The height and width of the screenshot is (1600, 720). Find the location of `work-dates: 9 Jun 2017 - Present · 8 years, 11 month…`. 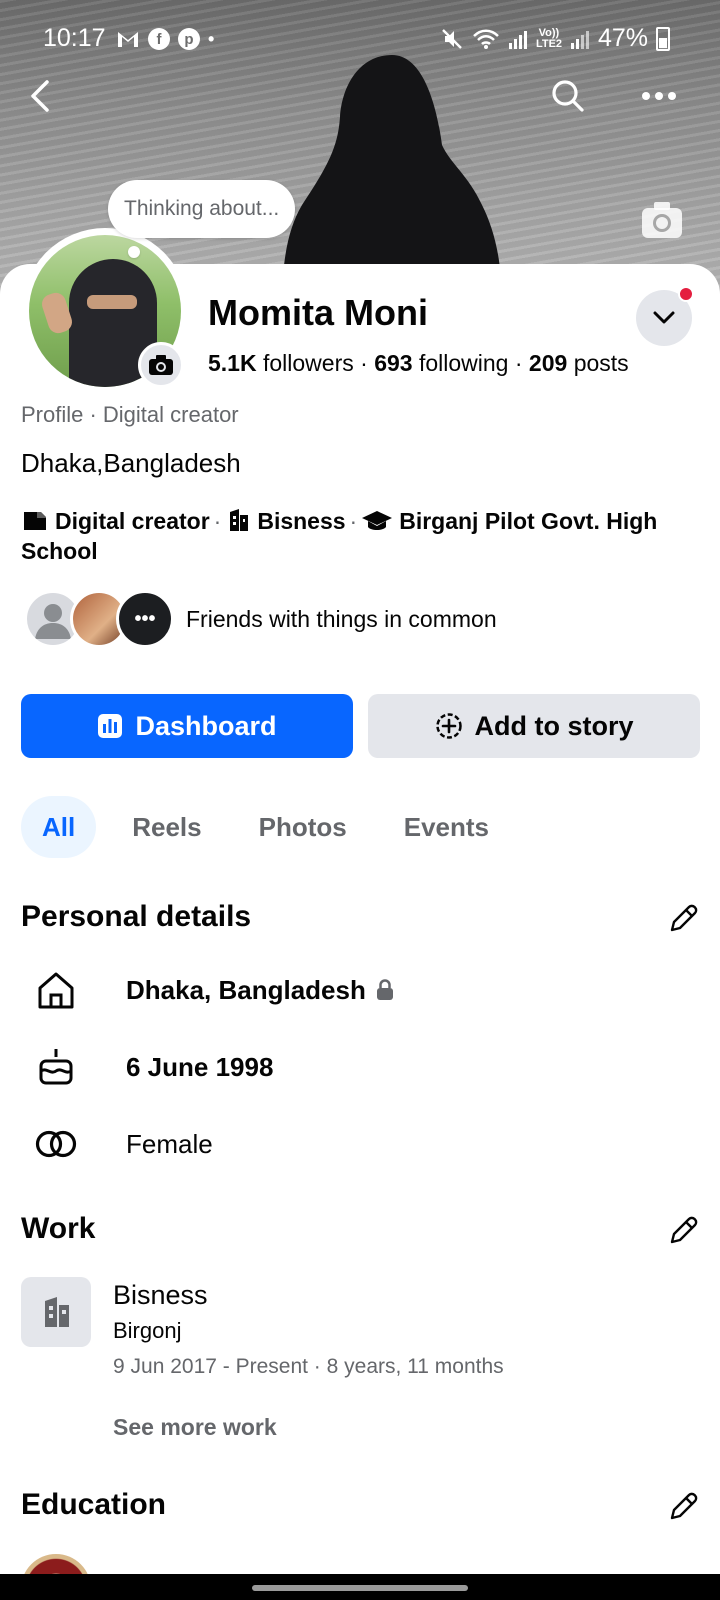

work-dates: 9 Jun 2017 - Present · 8 years, 11 month… is located at coordinates (308, 1366).